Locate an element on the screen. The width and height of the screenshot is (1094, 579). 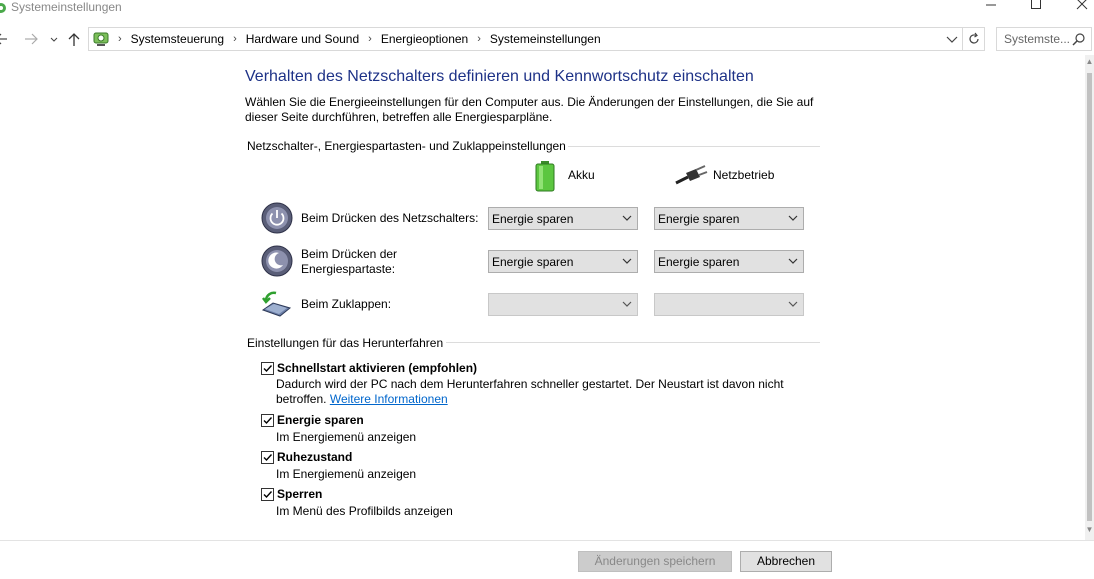
recent-locations-button is located at coordinates (54, 39).